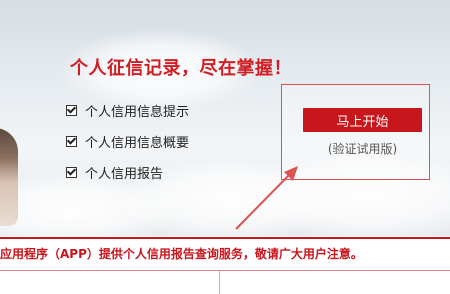  I want to click on notice-text: 应用程序（APP）提供个人信用报告查询服务，敬请广大用户注意。, so click(181, 254).